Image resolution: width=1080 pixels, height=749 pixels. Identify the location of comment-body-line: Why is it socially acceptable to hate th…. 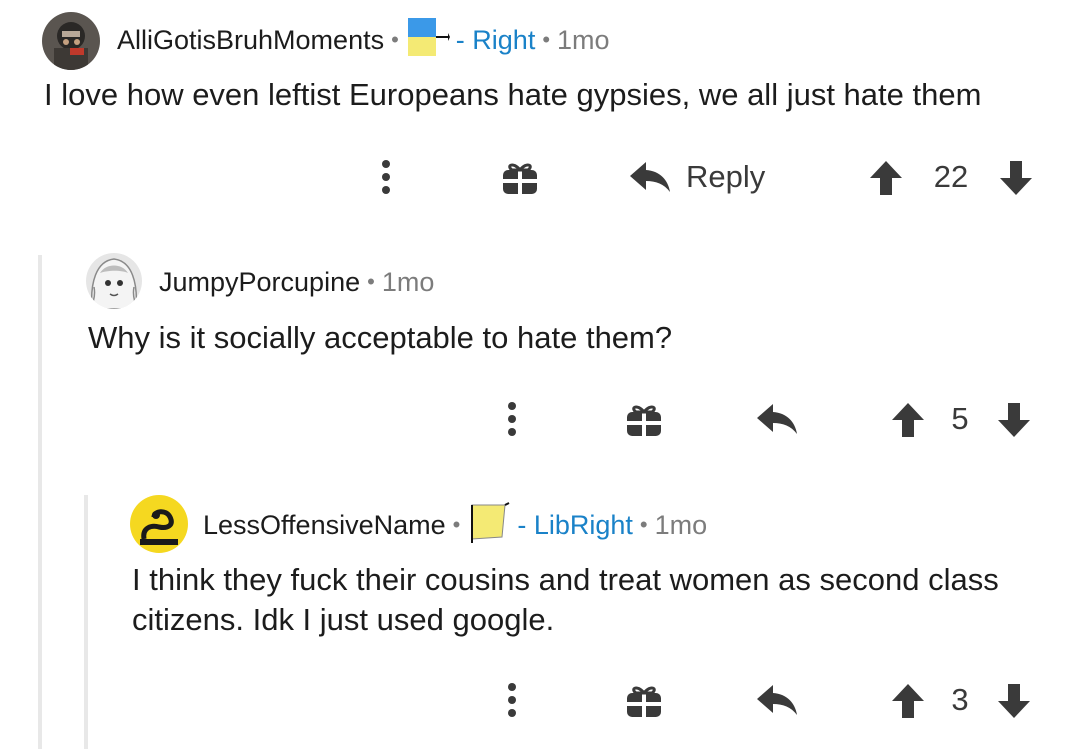
(380, 337).